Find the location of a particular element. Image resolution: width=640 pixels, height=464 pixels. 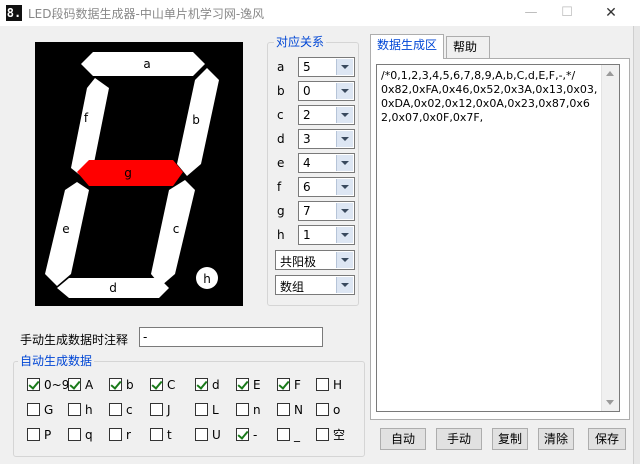

auto-gen-checkbox-label: G is located at coordinates (49, 410).